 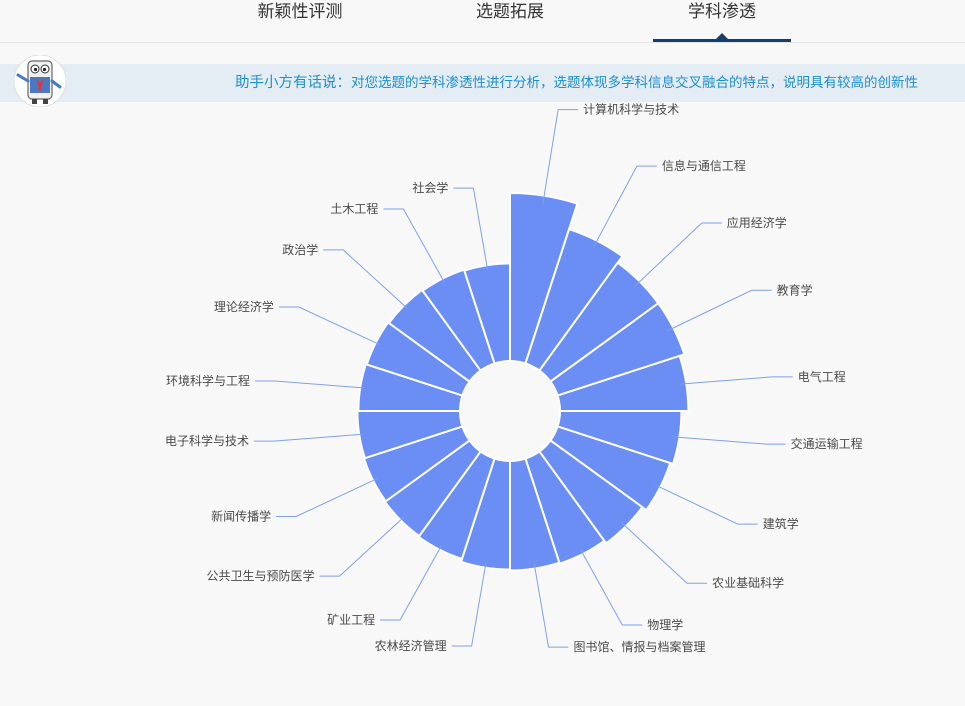 I want to click on category-label: 理论经济学, so click(x=244, y=306).